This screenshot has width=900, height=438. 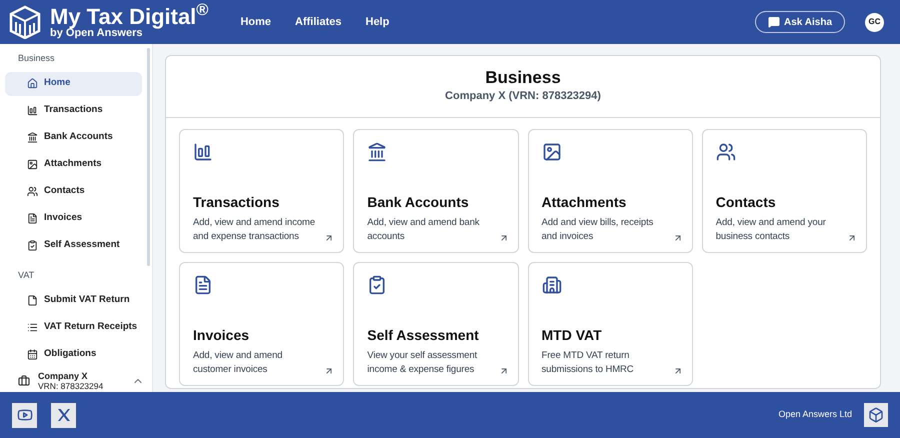 I want to click on card-title: Bank Accounts, so click(x=418, y=202).